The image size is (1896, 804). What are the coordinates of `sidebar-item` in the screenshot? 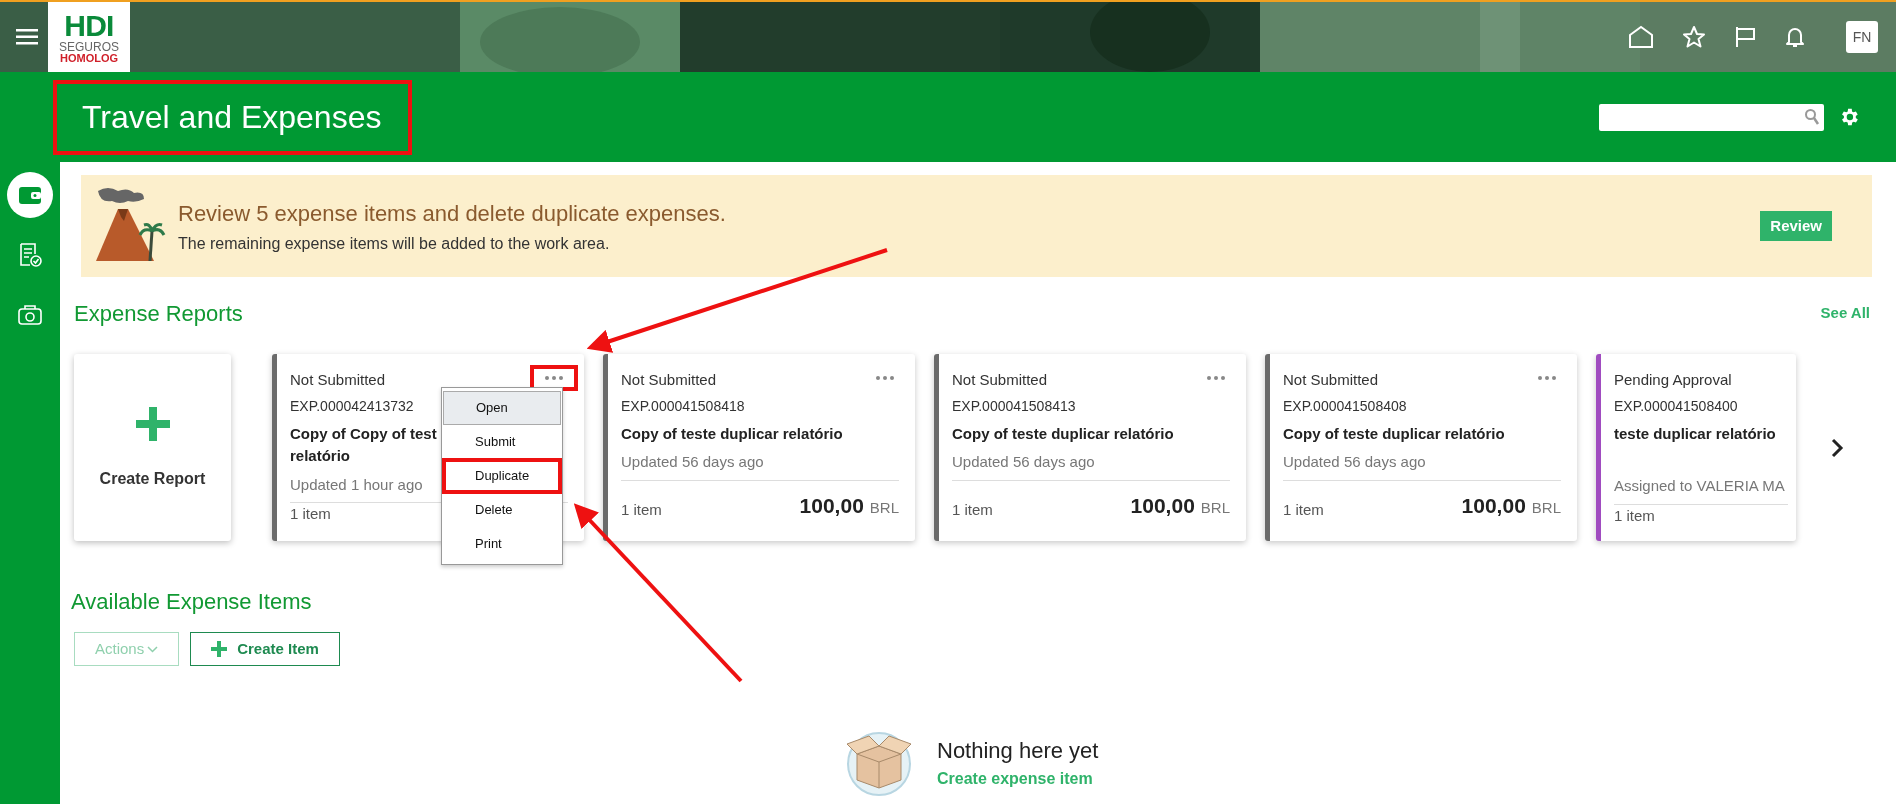 It's located at (30, 195).